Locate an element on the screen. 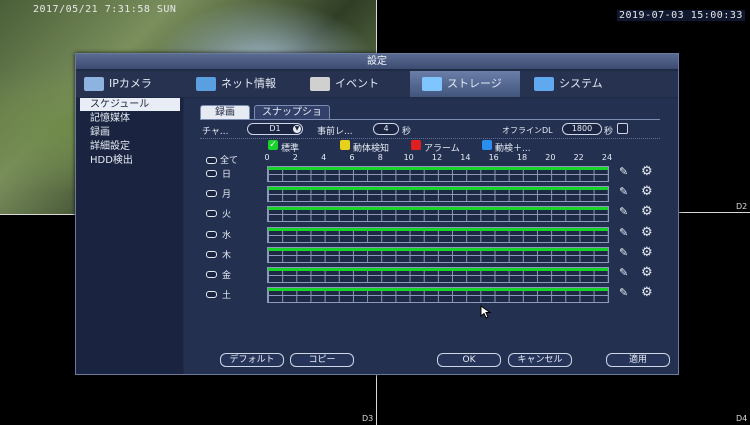 This screenshot has height=425, width=750. chevron-down-icon: ▼ is located at coordinates (297, 129).